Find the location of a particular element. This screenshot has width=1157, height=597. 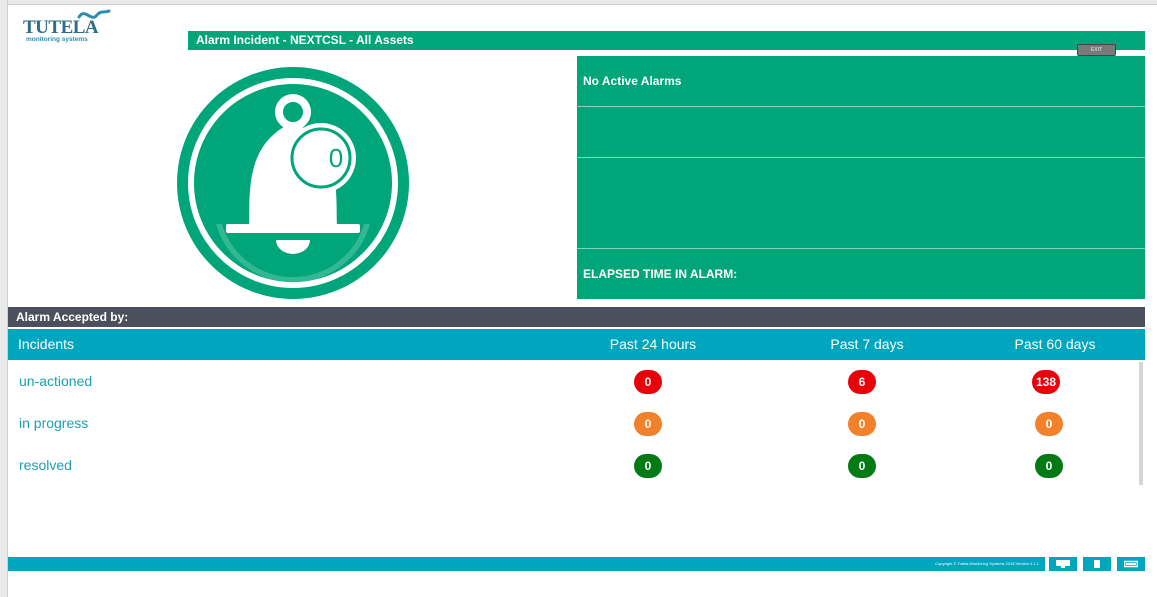

resolved-7d-badge: 0 is located at coordinates (862, 466).